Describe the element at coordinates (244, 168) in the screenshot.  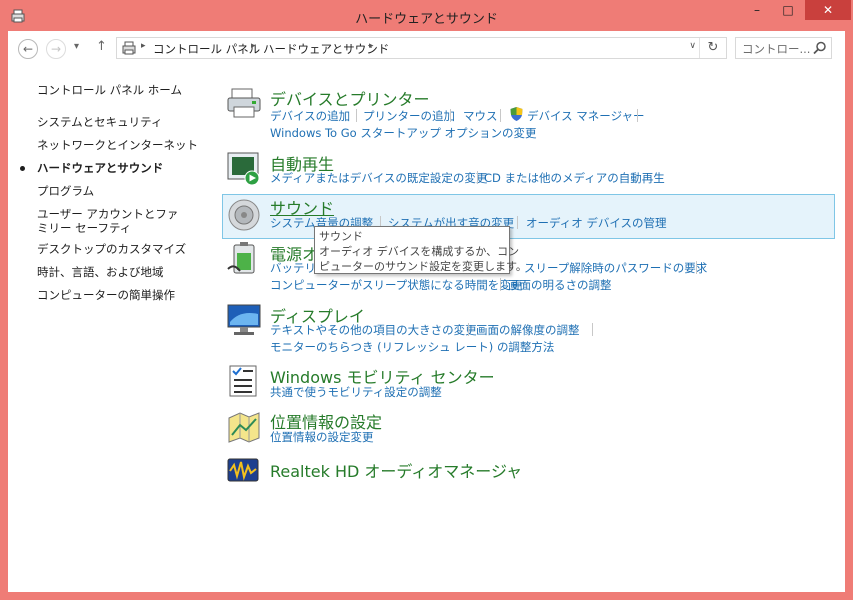
I see `autoplay-icon` at that location.